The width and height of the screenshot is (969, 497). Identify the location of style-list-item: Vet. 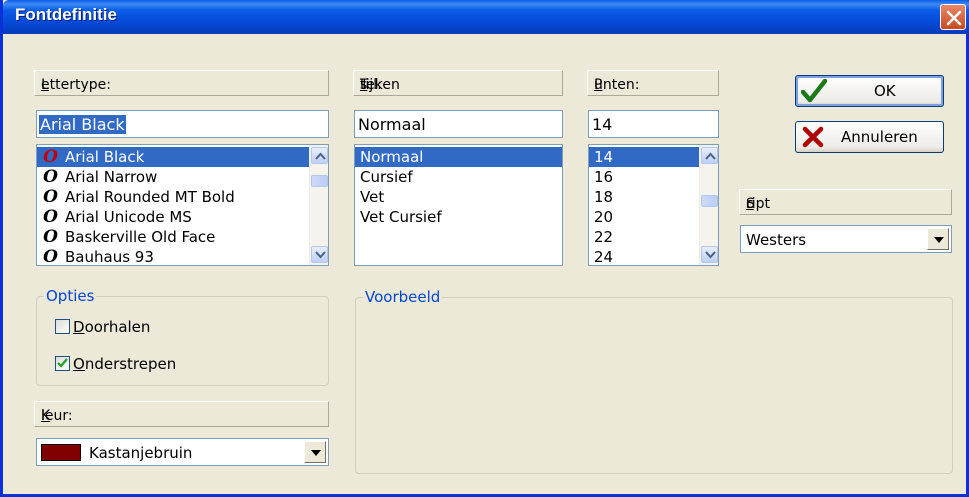
(458, 197).